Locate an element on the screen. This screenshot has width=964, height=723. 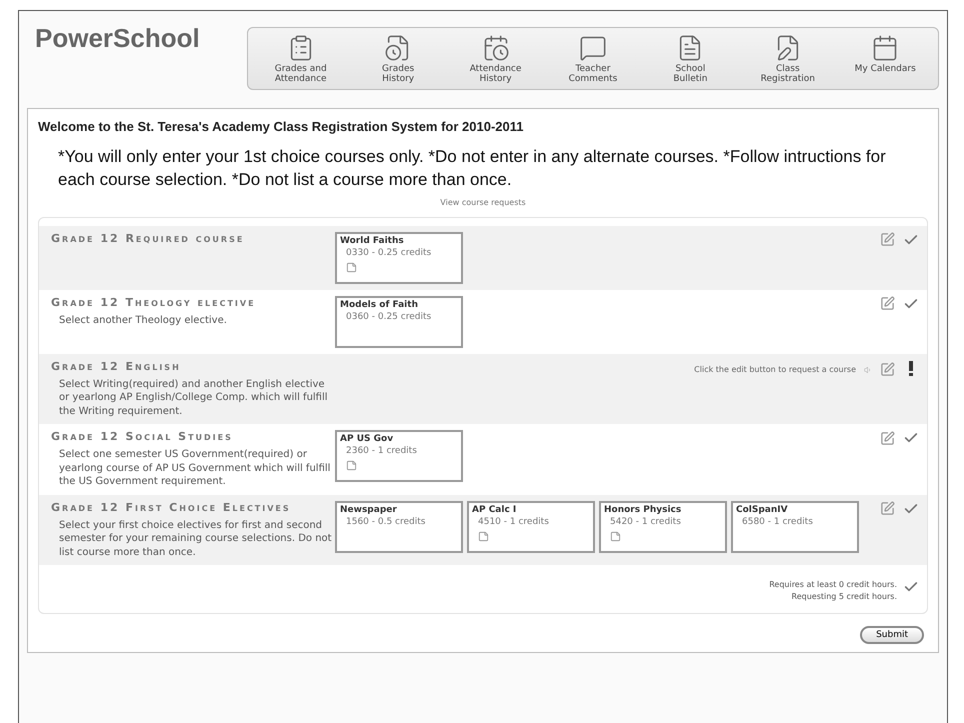
group-heading: Grade 12 Theology elective is located at coordinates (154, 302).